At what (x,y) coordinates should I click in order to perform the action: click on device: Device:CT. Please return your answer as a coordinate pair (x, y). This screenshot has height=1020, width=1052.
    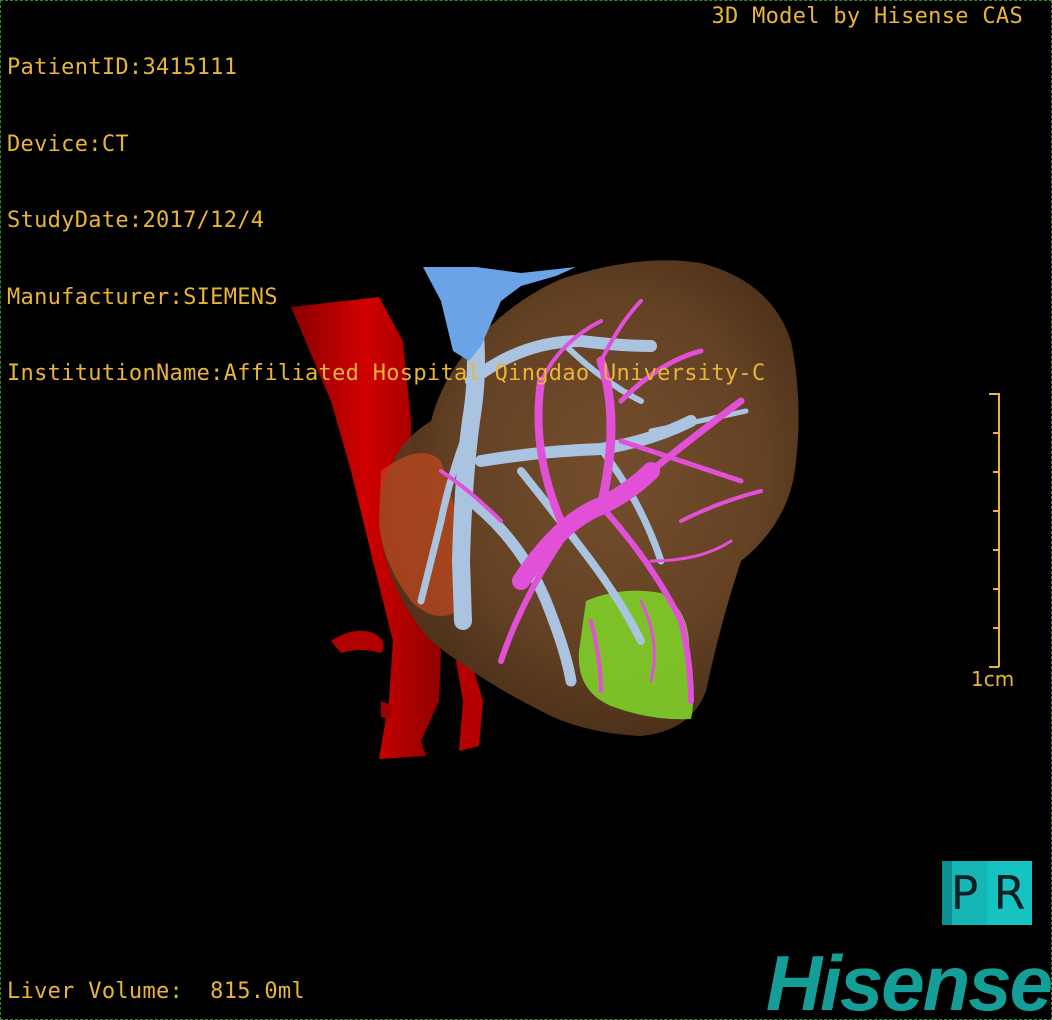
    Looking at the image, I should click on (68, 144).